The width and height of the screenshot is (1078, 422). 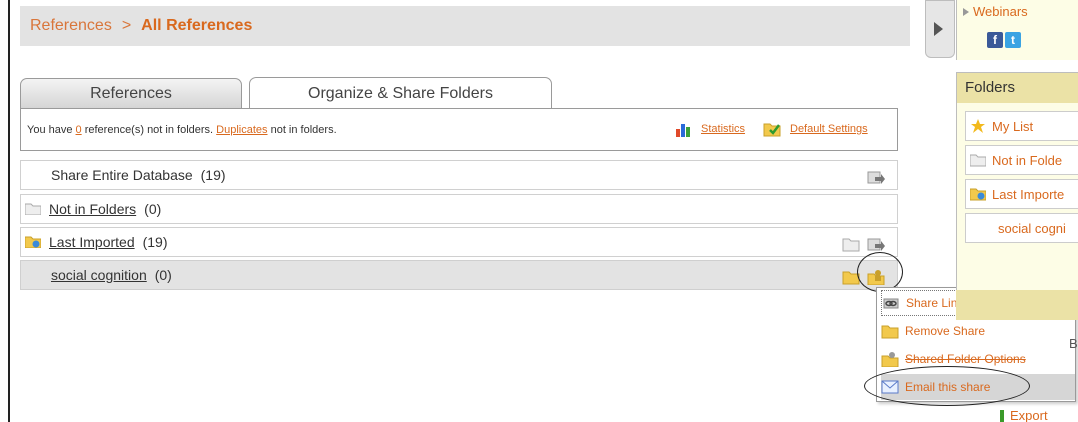 I want to click on folder-item-label: My List, so click(x=1013, y=126).